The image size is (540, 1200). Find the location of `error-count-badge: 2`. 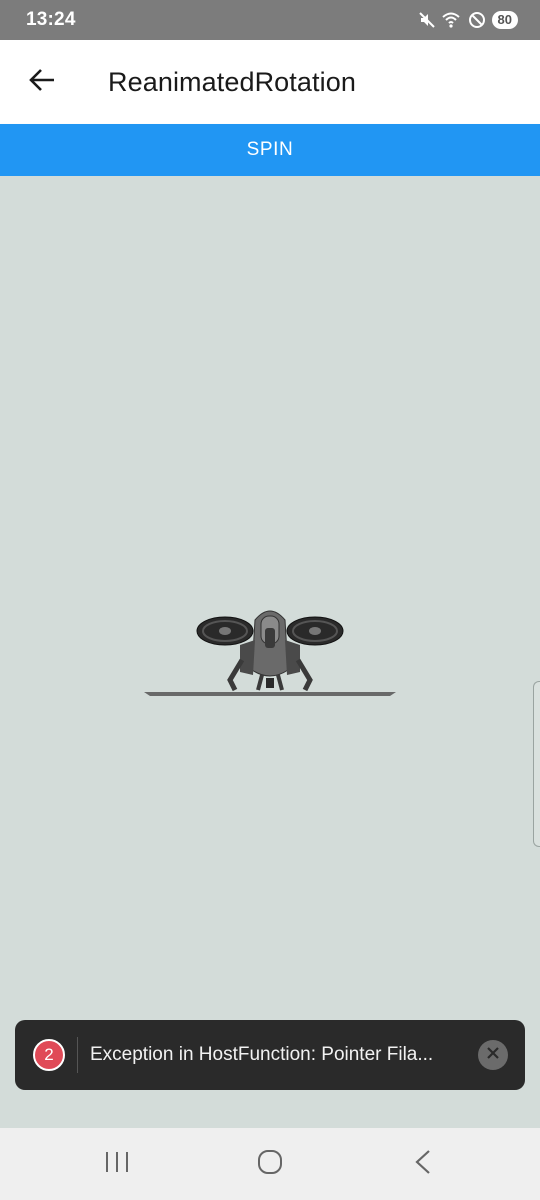

error-count-badge: 2 is located at coordinates (49, 1055).